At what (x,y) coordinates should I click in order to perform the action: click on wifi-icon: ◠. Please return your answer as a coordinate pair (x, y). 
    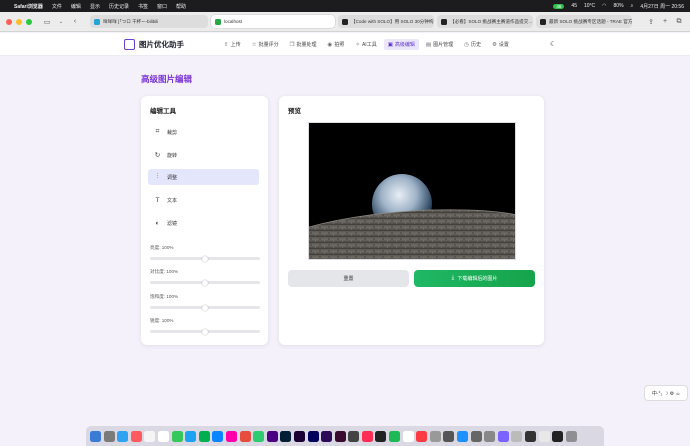
    Looking at the image, I should click on (604, 6).